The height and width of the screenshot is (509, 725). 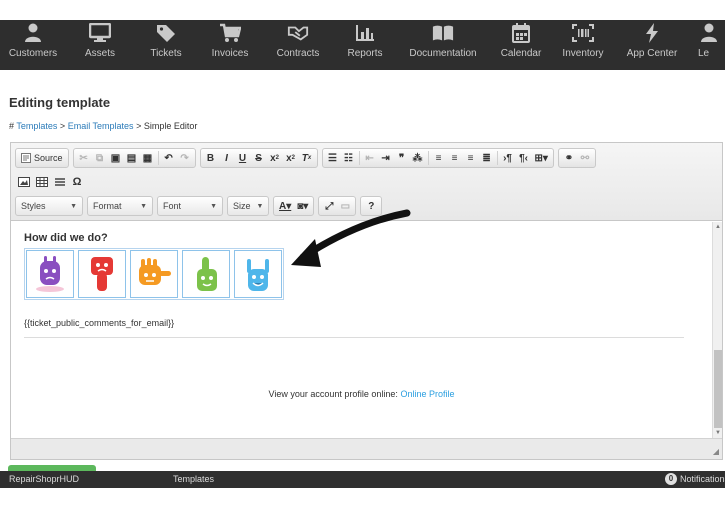 I want to click on source-button: Source, so click(x=42, y=158).